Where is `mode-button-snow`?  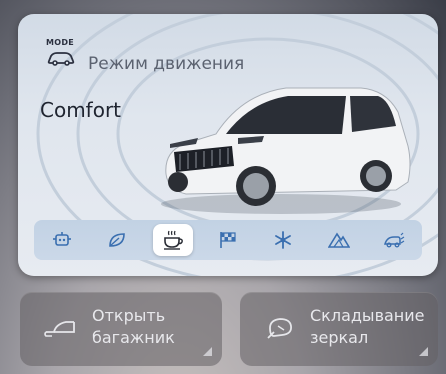 mode-button-snow is located at coordinates (283, 240).